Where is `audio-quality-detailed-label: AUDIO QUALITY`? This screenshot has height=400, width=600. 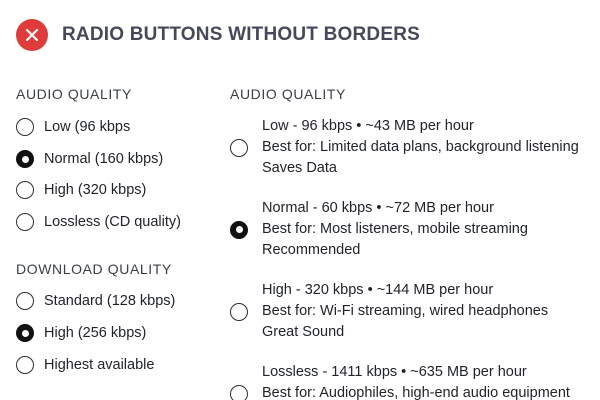 audio-quality-detailed-label: AUDIO QUALITY is located at coordinates (288, 94).